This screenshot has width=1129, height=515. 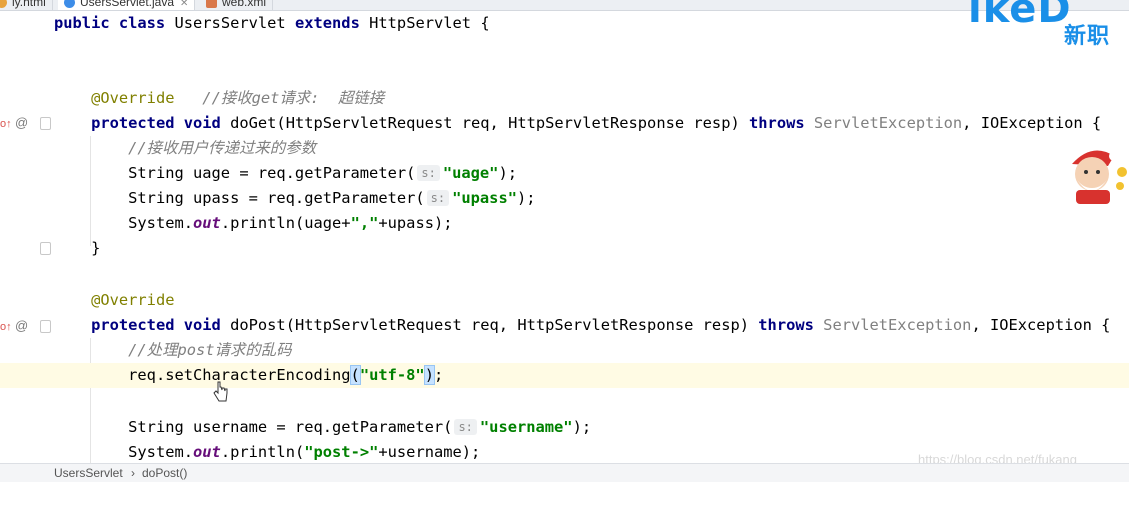 What do you see at coordinates (133, 300) in the screenshot?
I see `code-line-12: @Override` at bounding box center [133, 300].